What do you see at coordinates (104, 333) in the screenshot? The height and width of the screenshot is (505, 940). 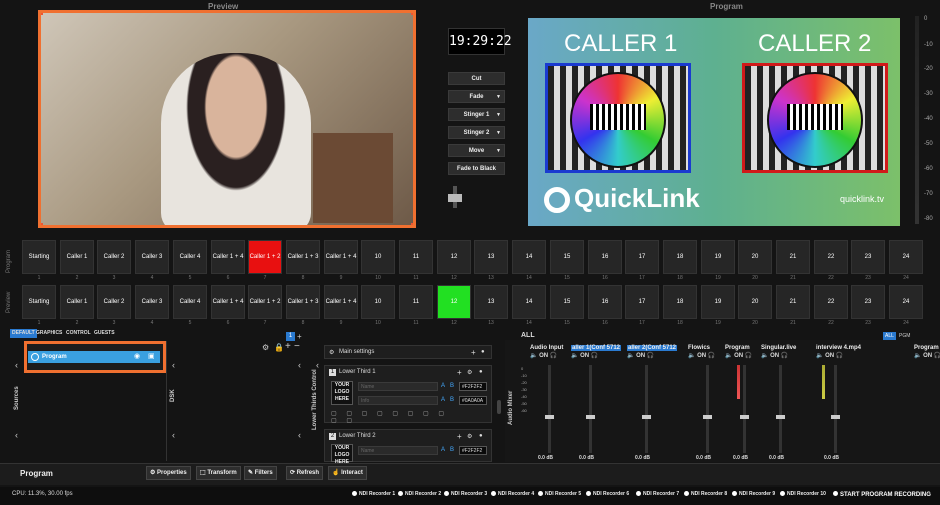 I see `tab-guests: GUESTS` at bounding box center [104, 333].